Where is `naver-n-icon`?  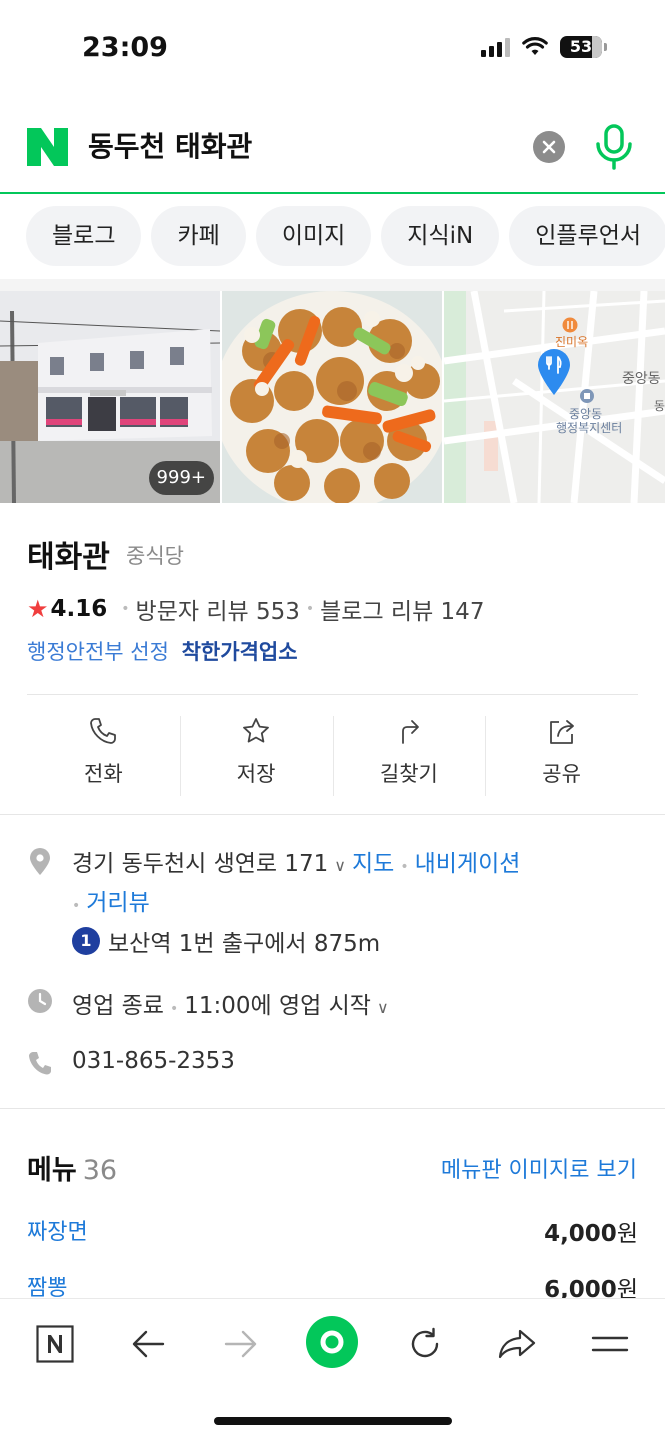
naver-n-icon is located at coordinates (55, 1344).